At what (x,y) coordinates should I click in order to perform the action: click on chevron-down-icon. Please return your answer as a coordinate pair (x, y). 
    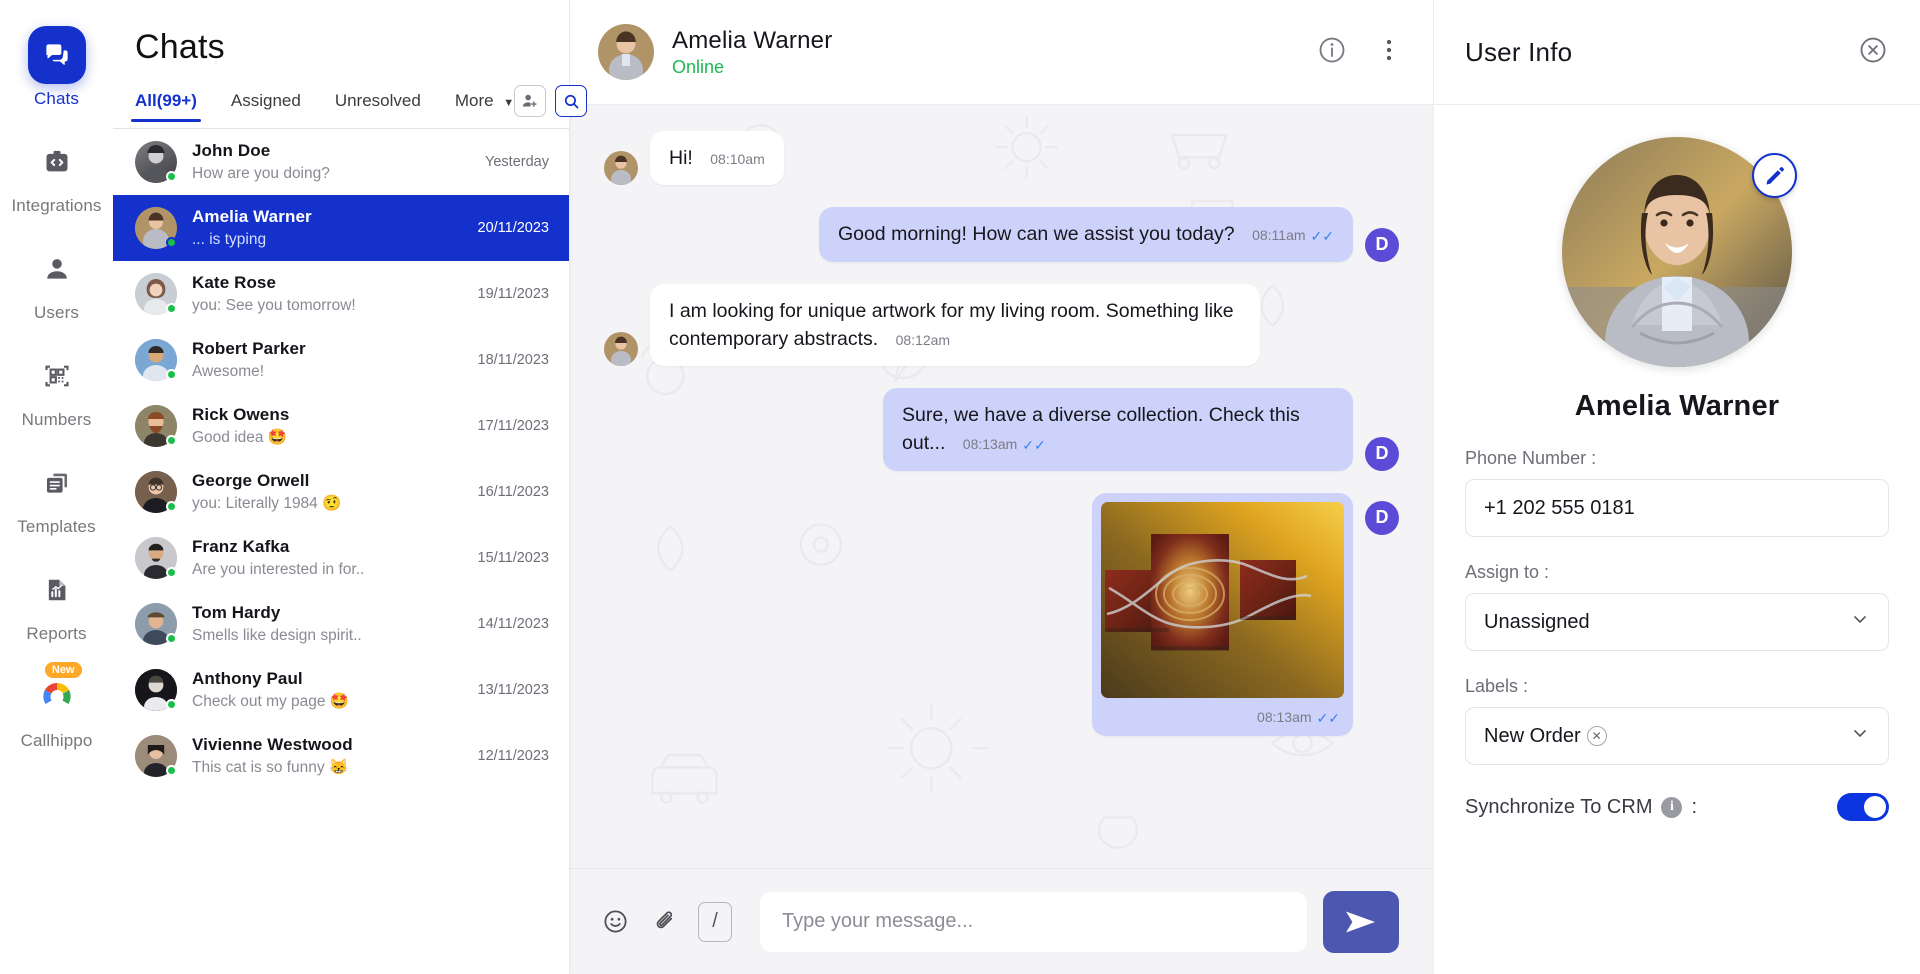
    Looking at the image, I should click on (1860, 736).